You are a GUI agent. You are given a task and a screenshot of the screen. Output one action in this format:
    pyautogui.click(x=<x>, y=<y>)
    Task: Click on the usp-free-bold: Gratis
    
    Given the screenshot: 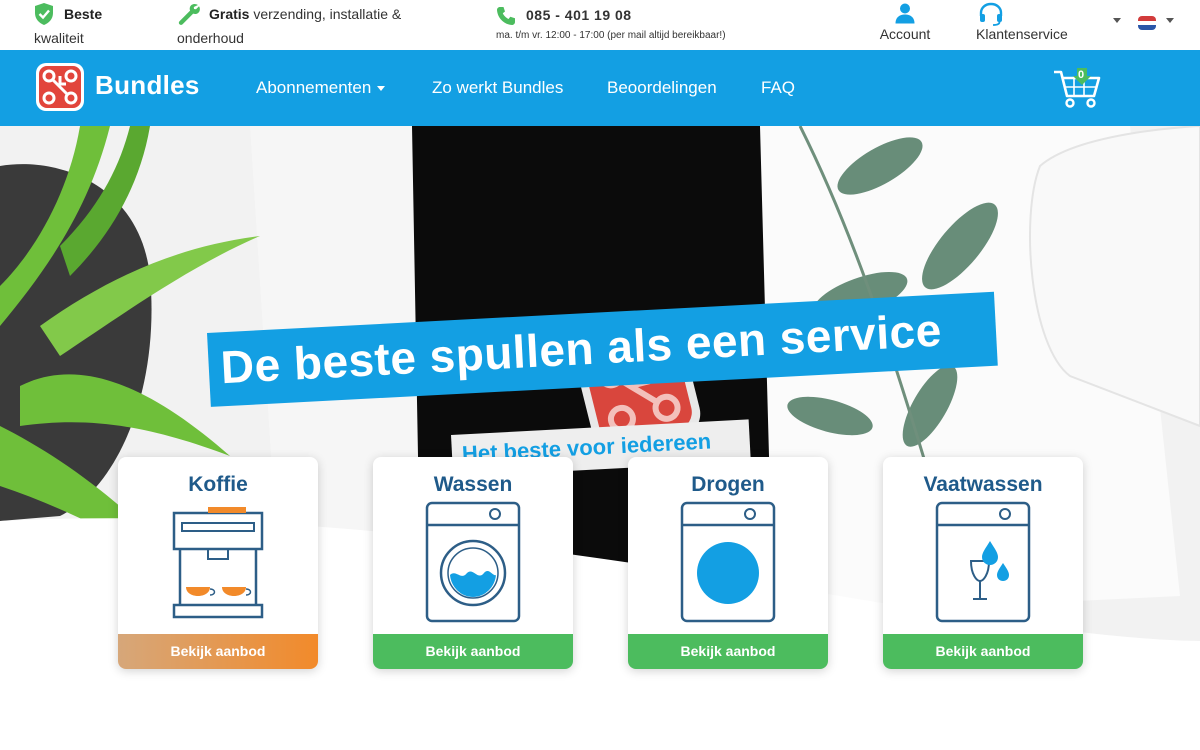 What is the action you would take?
    pyautogui.click(x=229, y=14)
    